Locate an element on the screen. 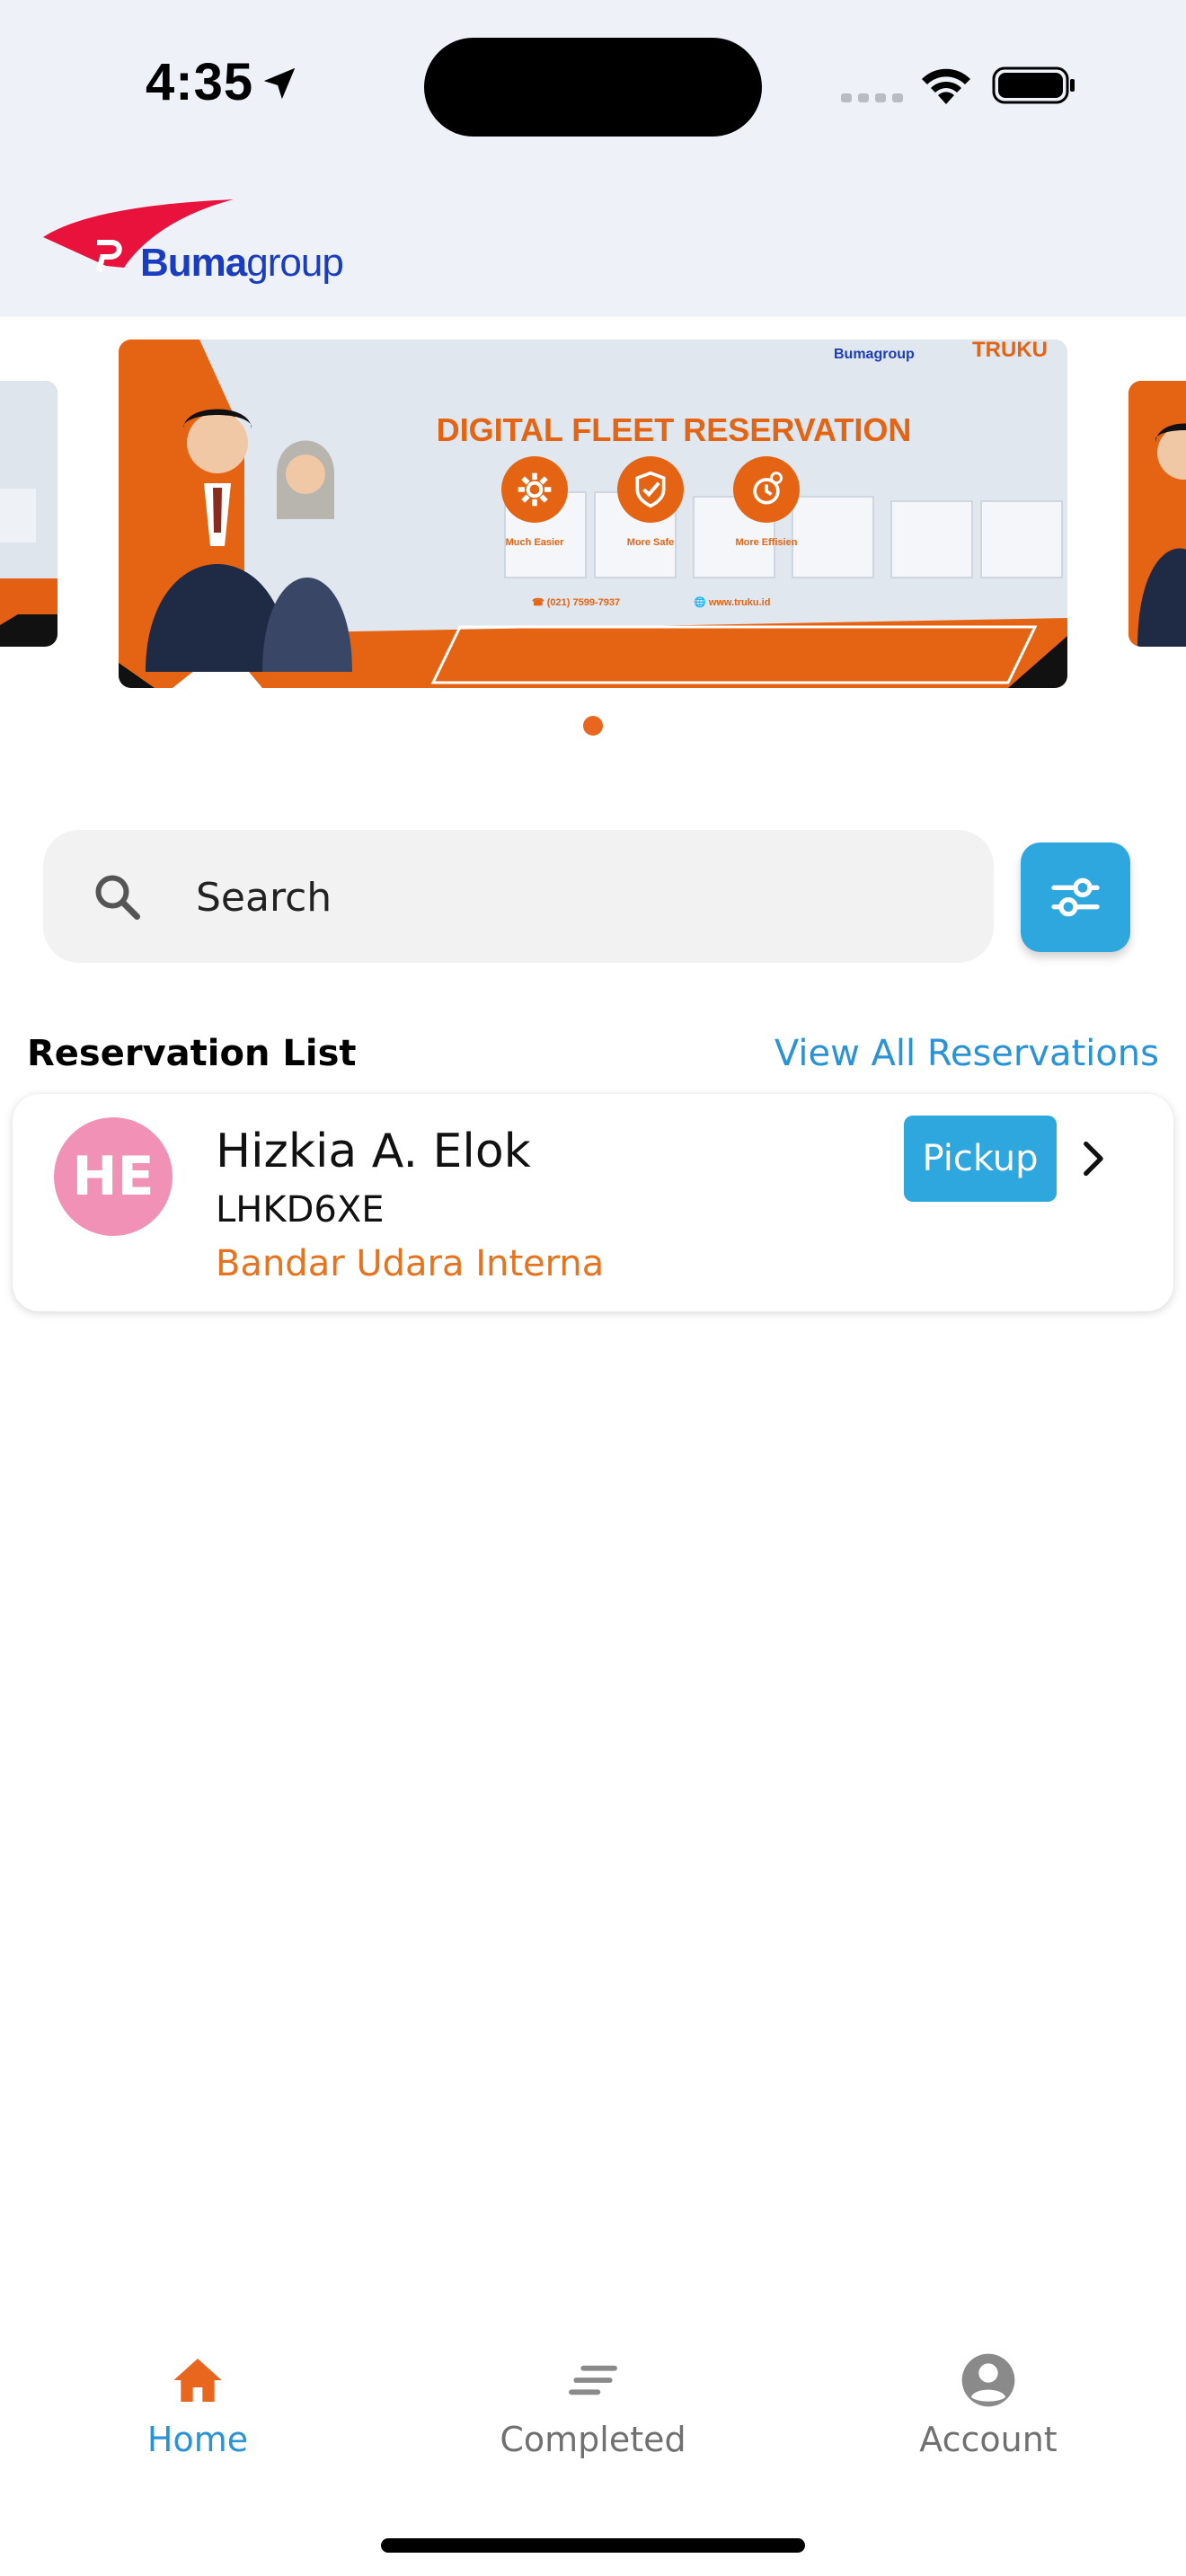 This screenshot has width=1186, height=2576. shield-check-icon is located at coordinates (650, 489).